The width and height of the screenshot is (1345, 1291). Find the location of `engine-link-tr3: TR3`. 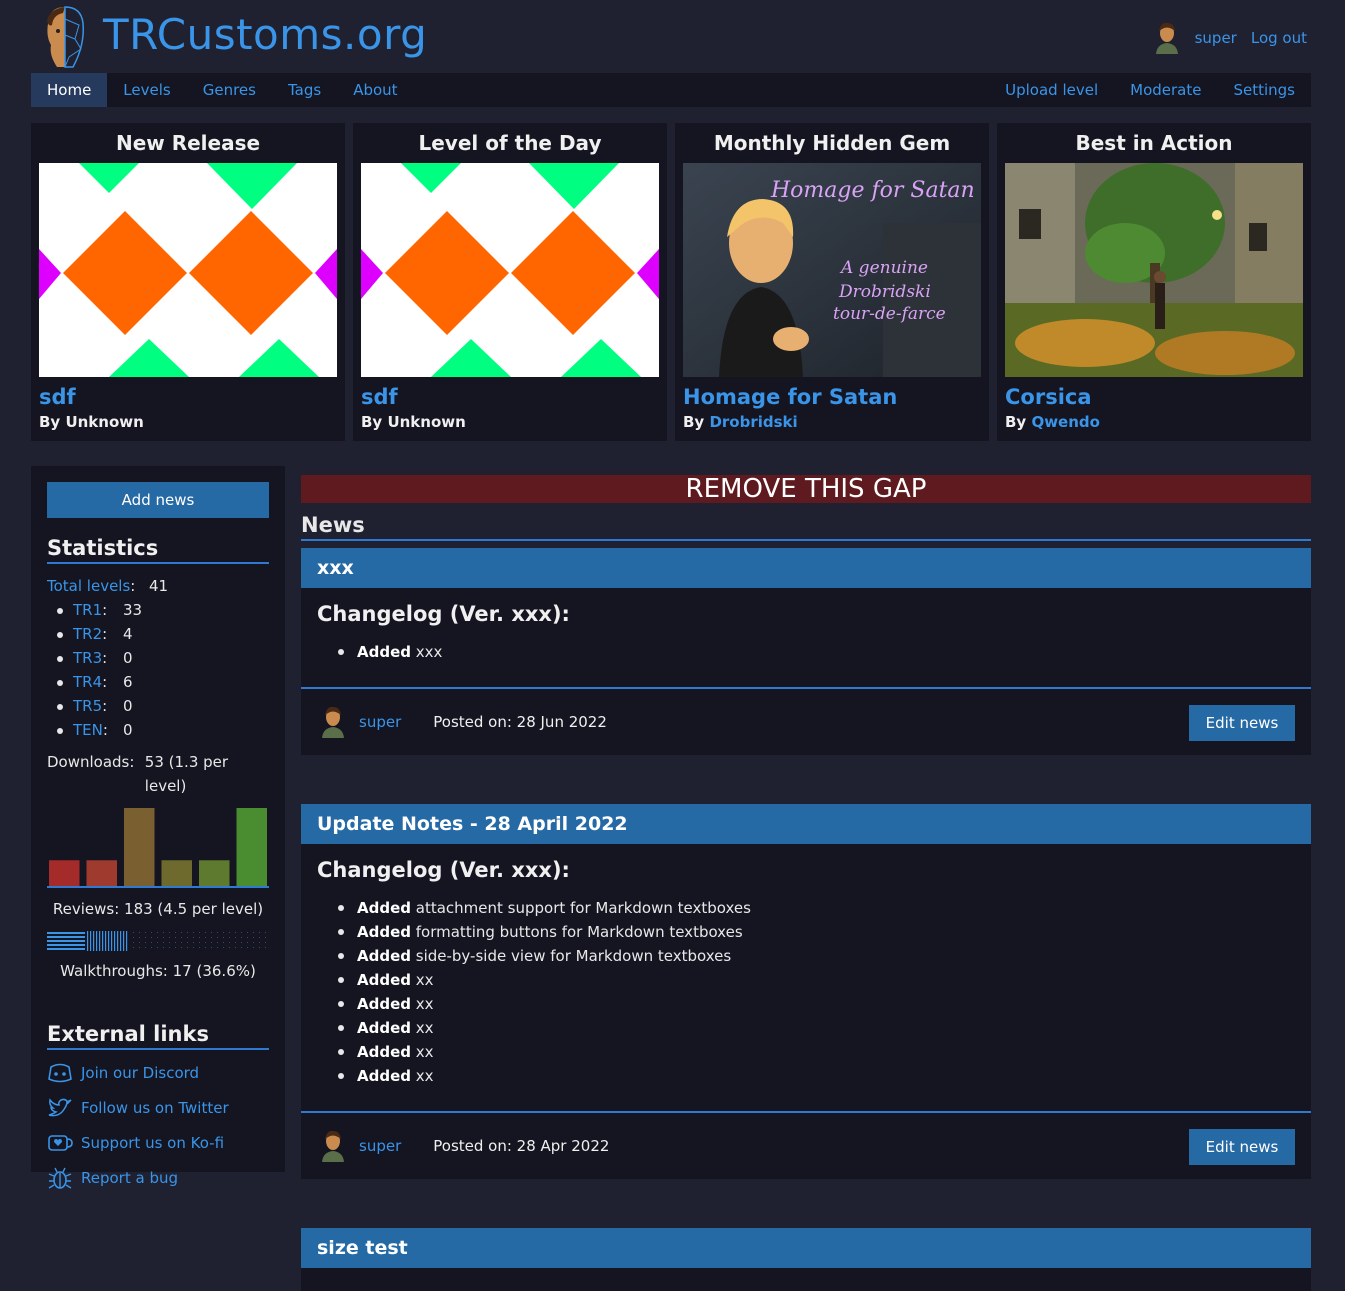

engine-link-tr3: TR3 is located at coordinates (87, 658).